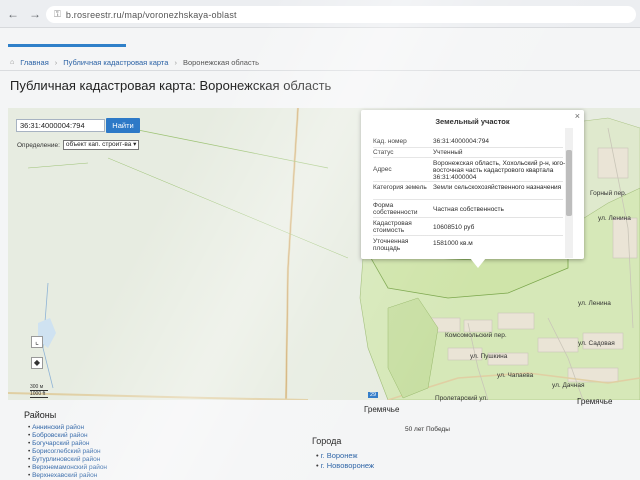 The height and width of the screenshot is (480, 640). What do you see at coordinates (392, 227) in the screenshot?
I see `prop-key: Кадастровая стоимость` at bounding box center [392, 227].